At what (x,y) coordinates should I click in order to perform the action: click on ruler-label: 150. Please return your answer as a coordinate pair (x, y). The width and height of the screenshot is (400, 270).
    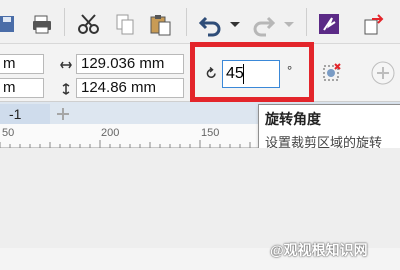
    Looking at the image, I should click on (210, 133).